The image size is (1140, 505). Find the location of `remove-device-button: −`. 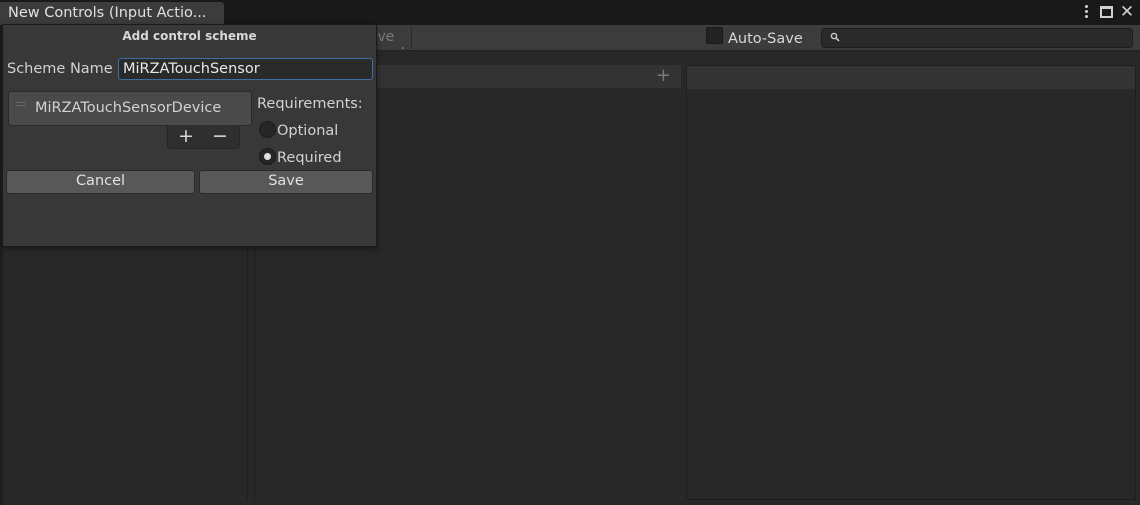

remove-device-button: − is located at coordinates (220, 136).